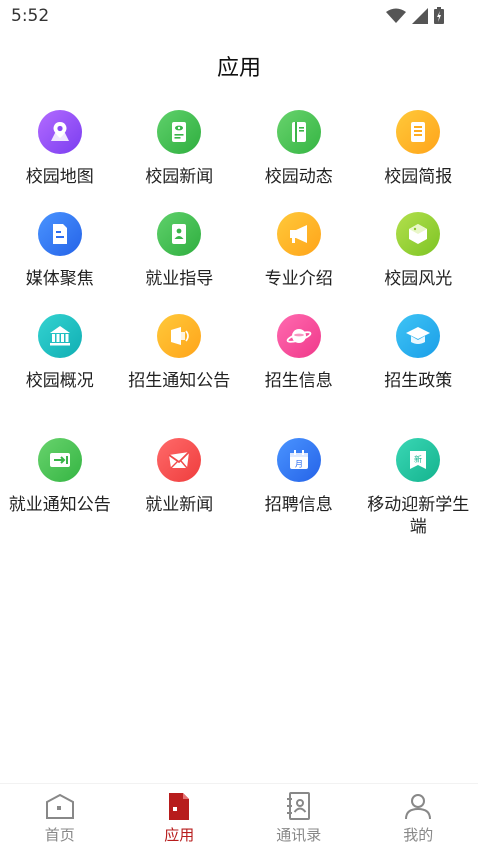 This screenshot has height=850, width=478. I want to click on tab-contacts: 通讯录, so click(299, 817).